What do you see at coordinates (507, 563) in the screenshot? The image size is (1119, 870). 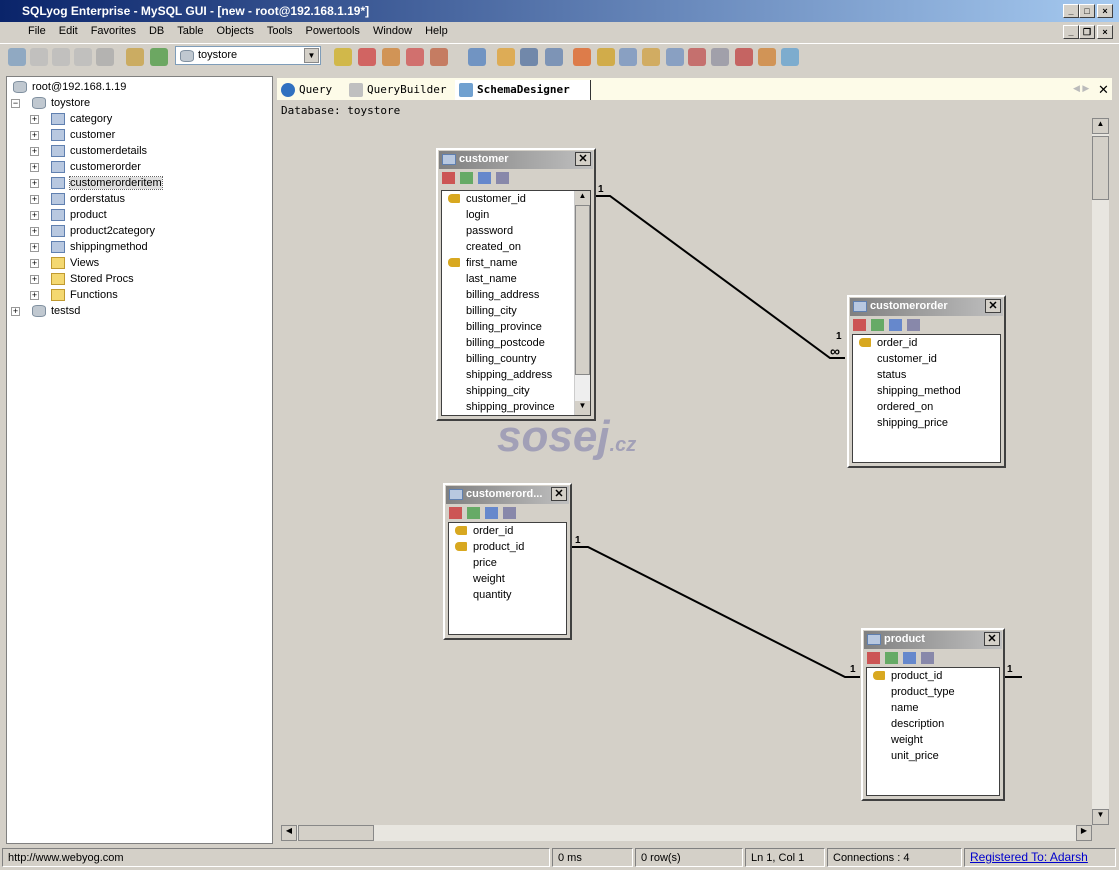 I see `table-column: price` at bounding box center [507, 563].